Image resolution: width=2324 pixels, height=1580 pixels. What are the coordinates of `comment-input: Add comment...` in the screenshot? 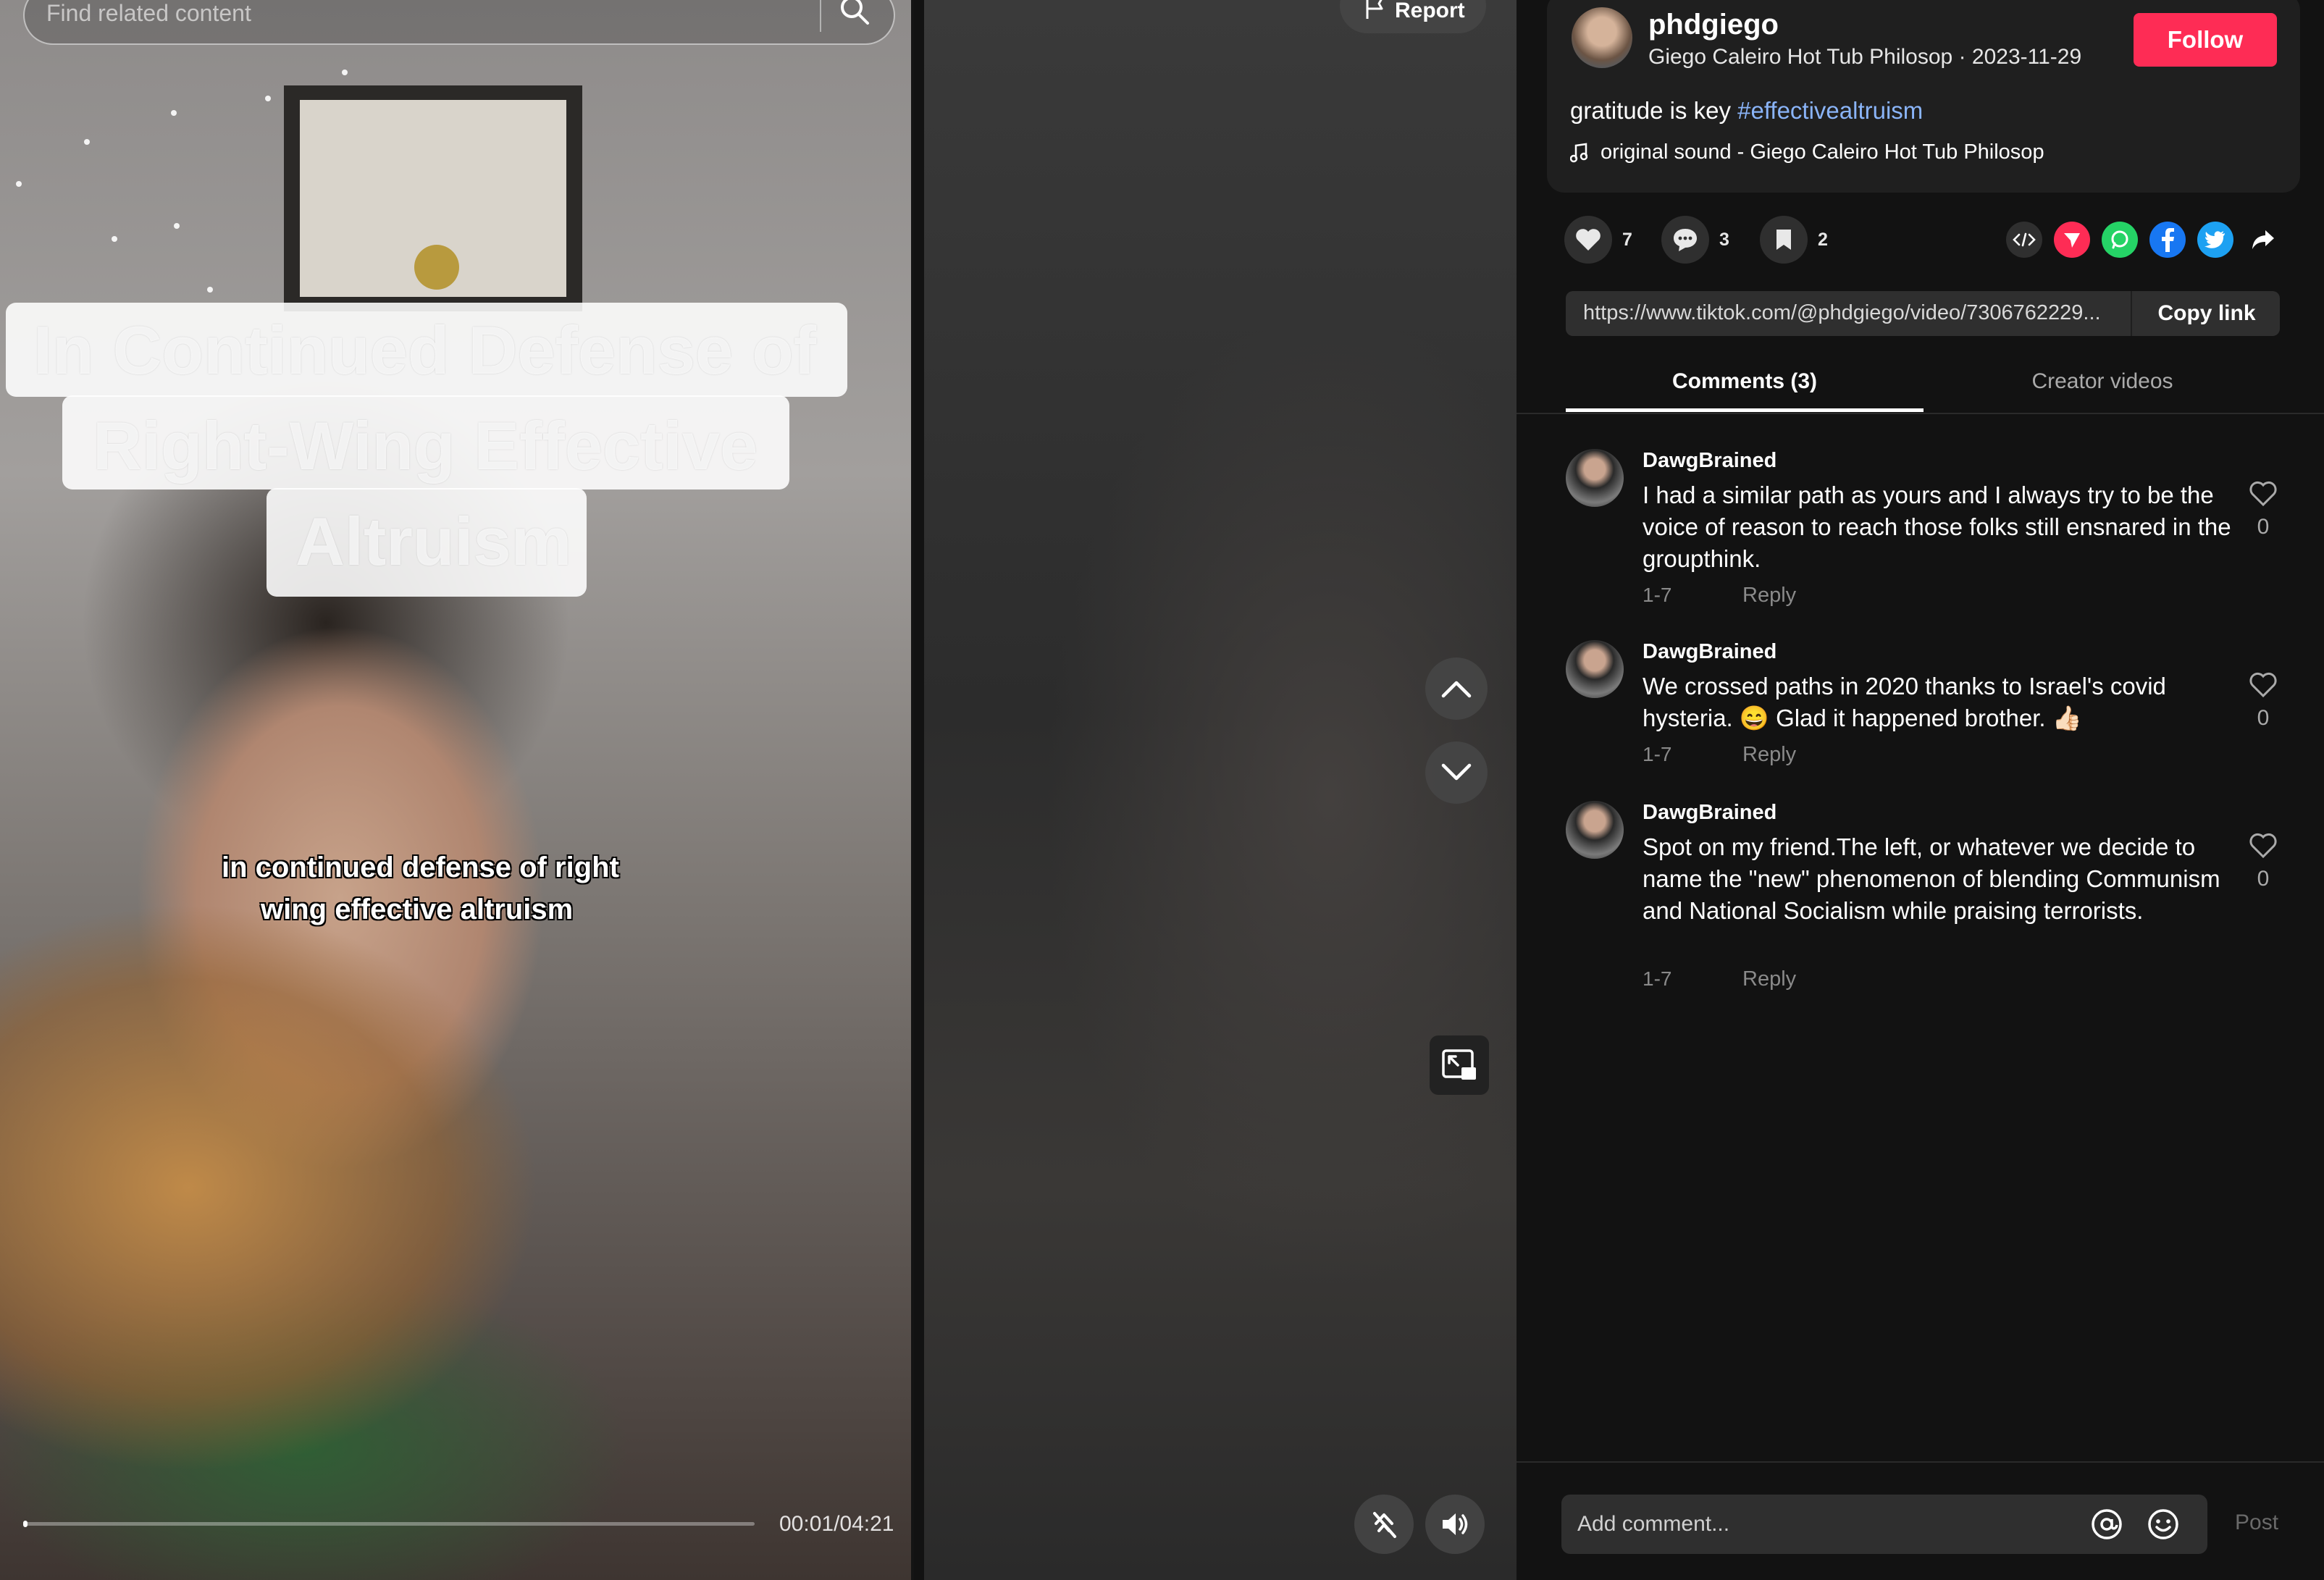 It's located at (1884, 1525).